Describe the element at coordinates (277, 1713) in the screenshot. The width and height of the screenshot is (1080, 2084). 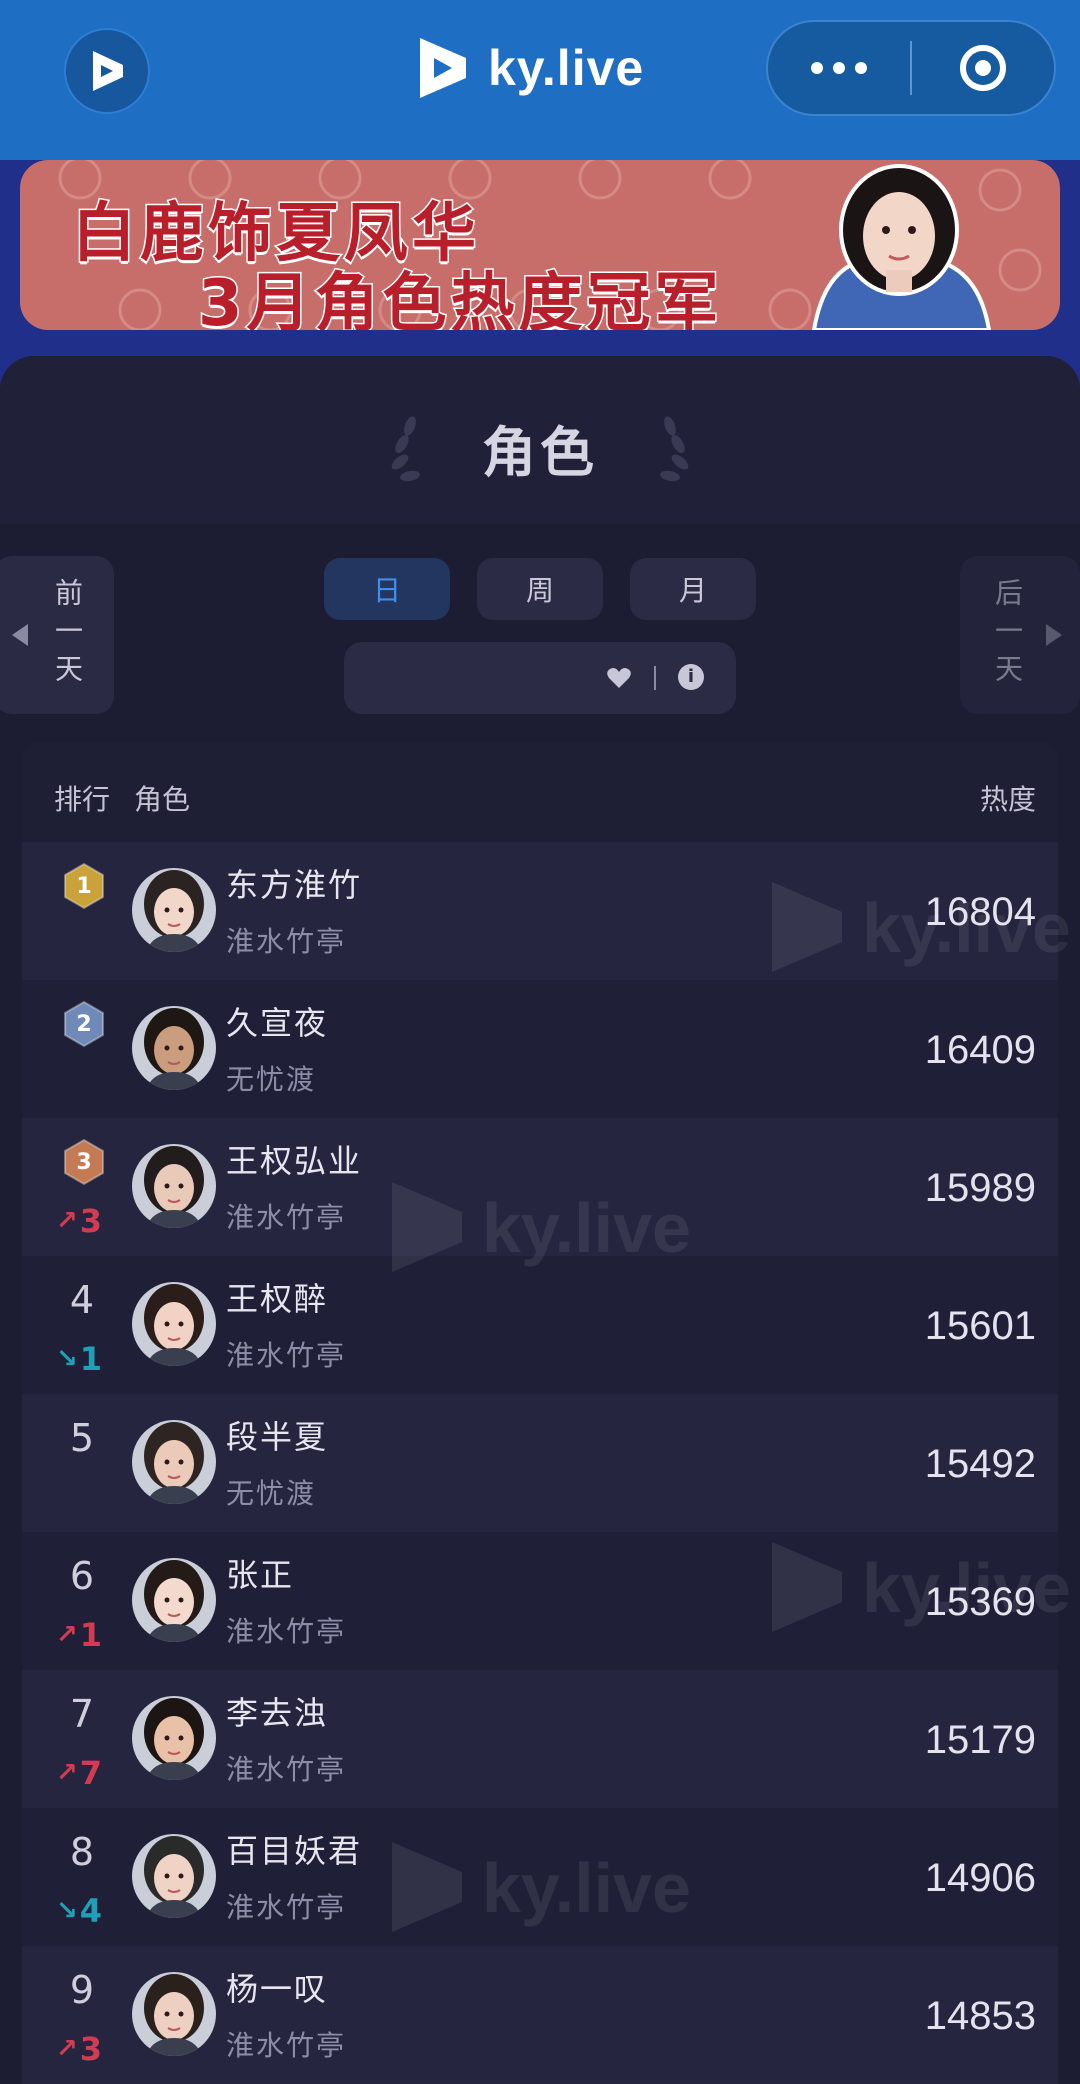
I see `role-name: 李去浊` at that location.